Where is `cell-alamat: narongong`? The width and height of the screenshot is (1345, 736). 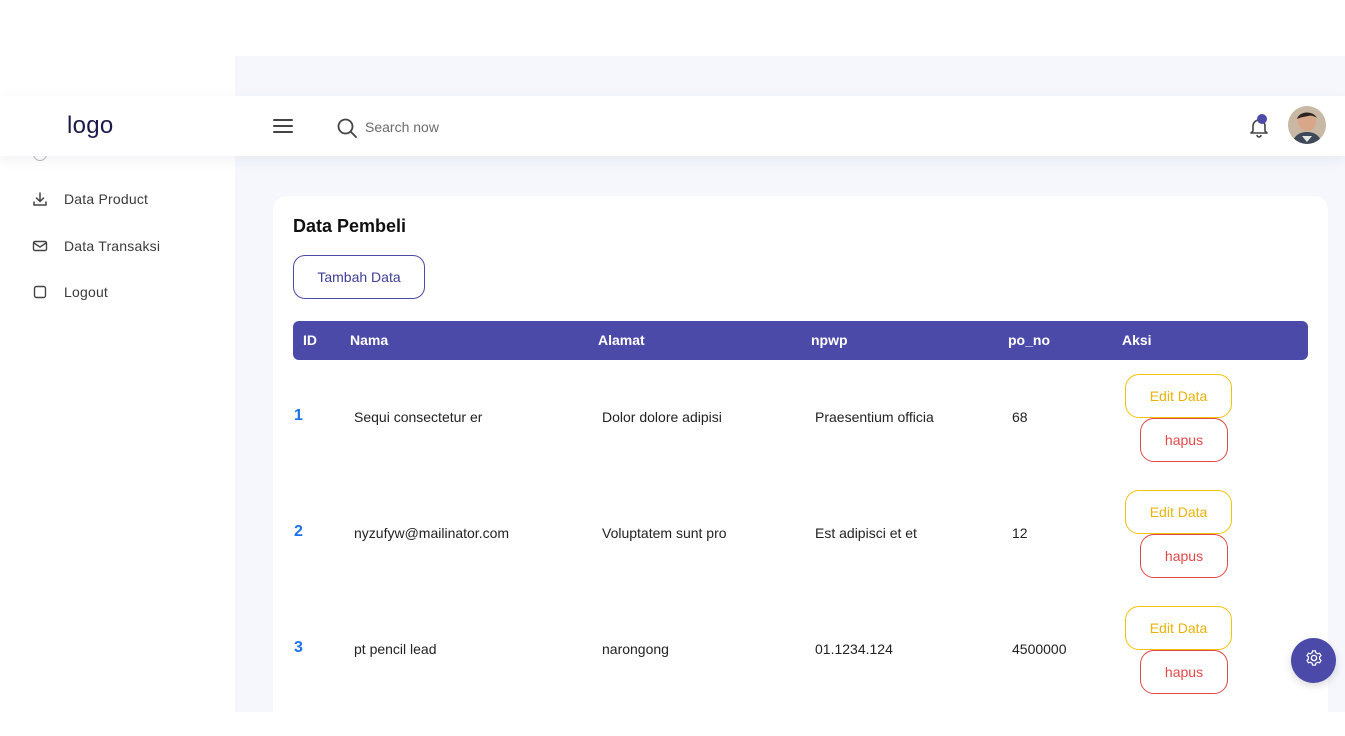 cell-alamat: narongong is located at coordinates (635, 649).